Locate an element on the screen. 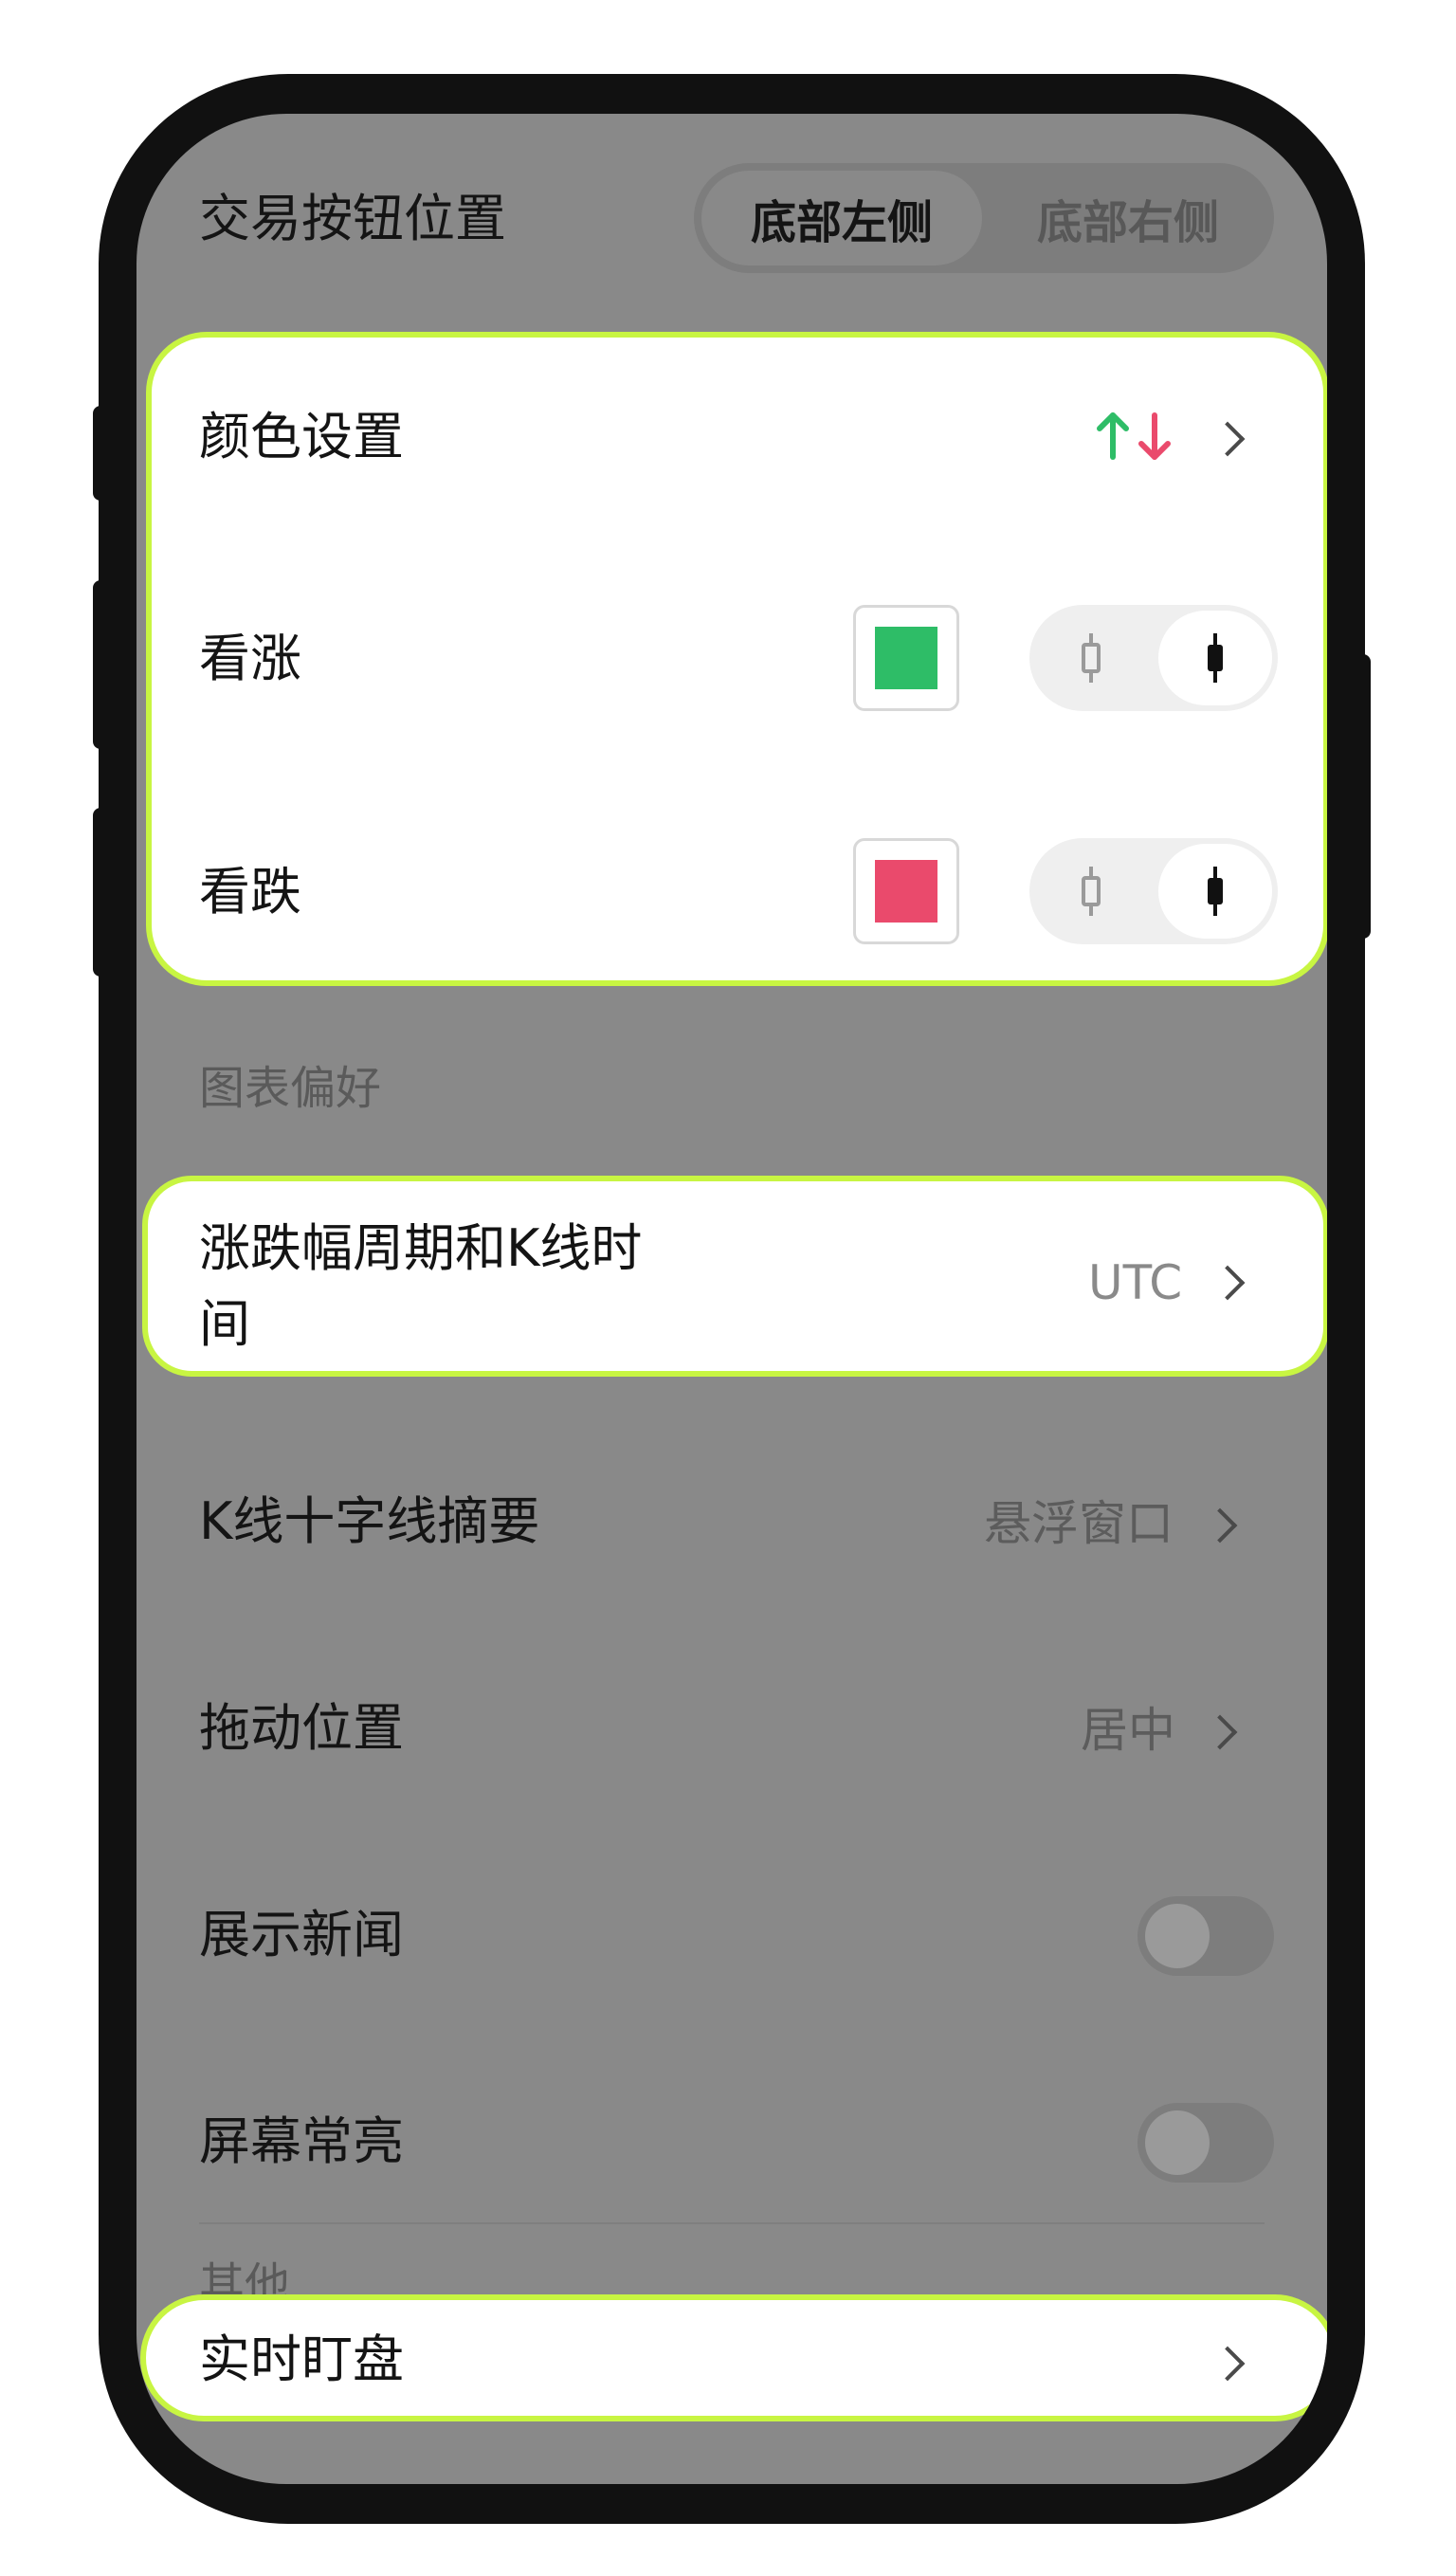 The height and width of the screenshot is (2576, 1456). realtime-watch-label: 实时盯盘 is located at coordinates (301, 2359).